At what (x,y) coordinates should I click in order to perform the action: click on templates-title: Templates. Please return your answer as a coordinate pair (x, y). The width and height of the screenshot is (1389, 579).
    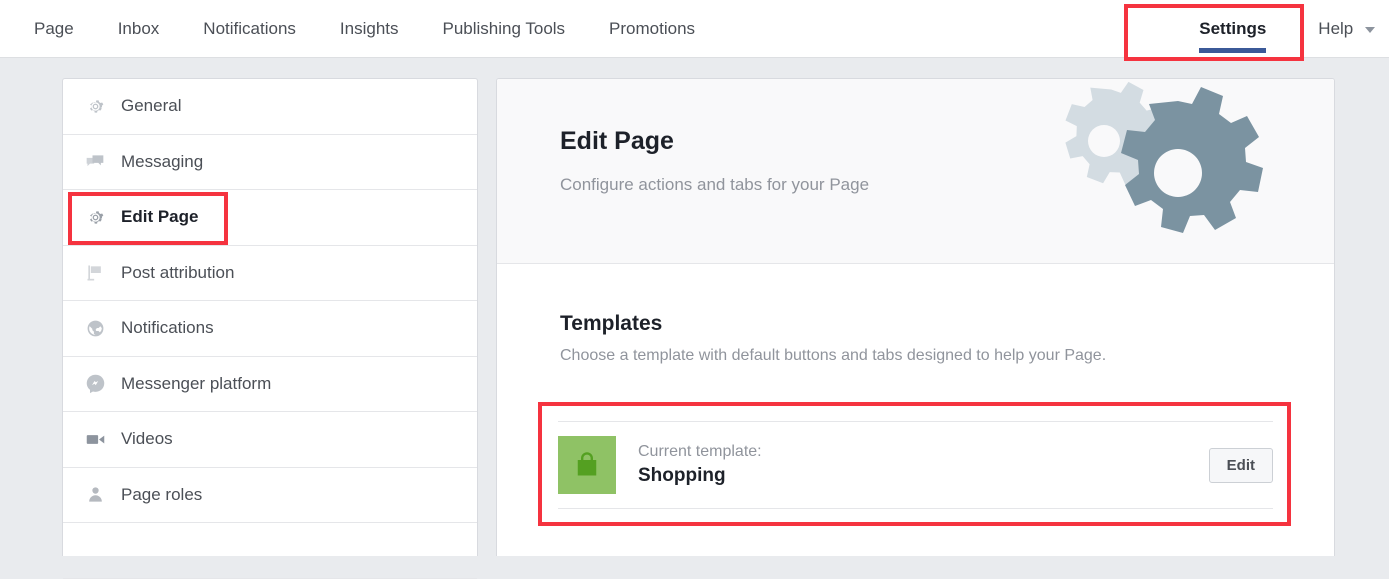
    Looking at the image, I should click on (611, 323).